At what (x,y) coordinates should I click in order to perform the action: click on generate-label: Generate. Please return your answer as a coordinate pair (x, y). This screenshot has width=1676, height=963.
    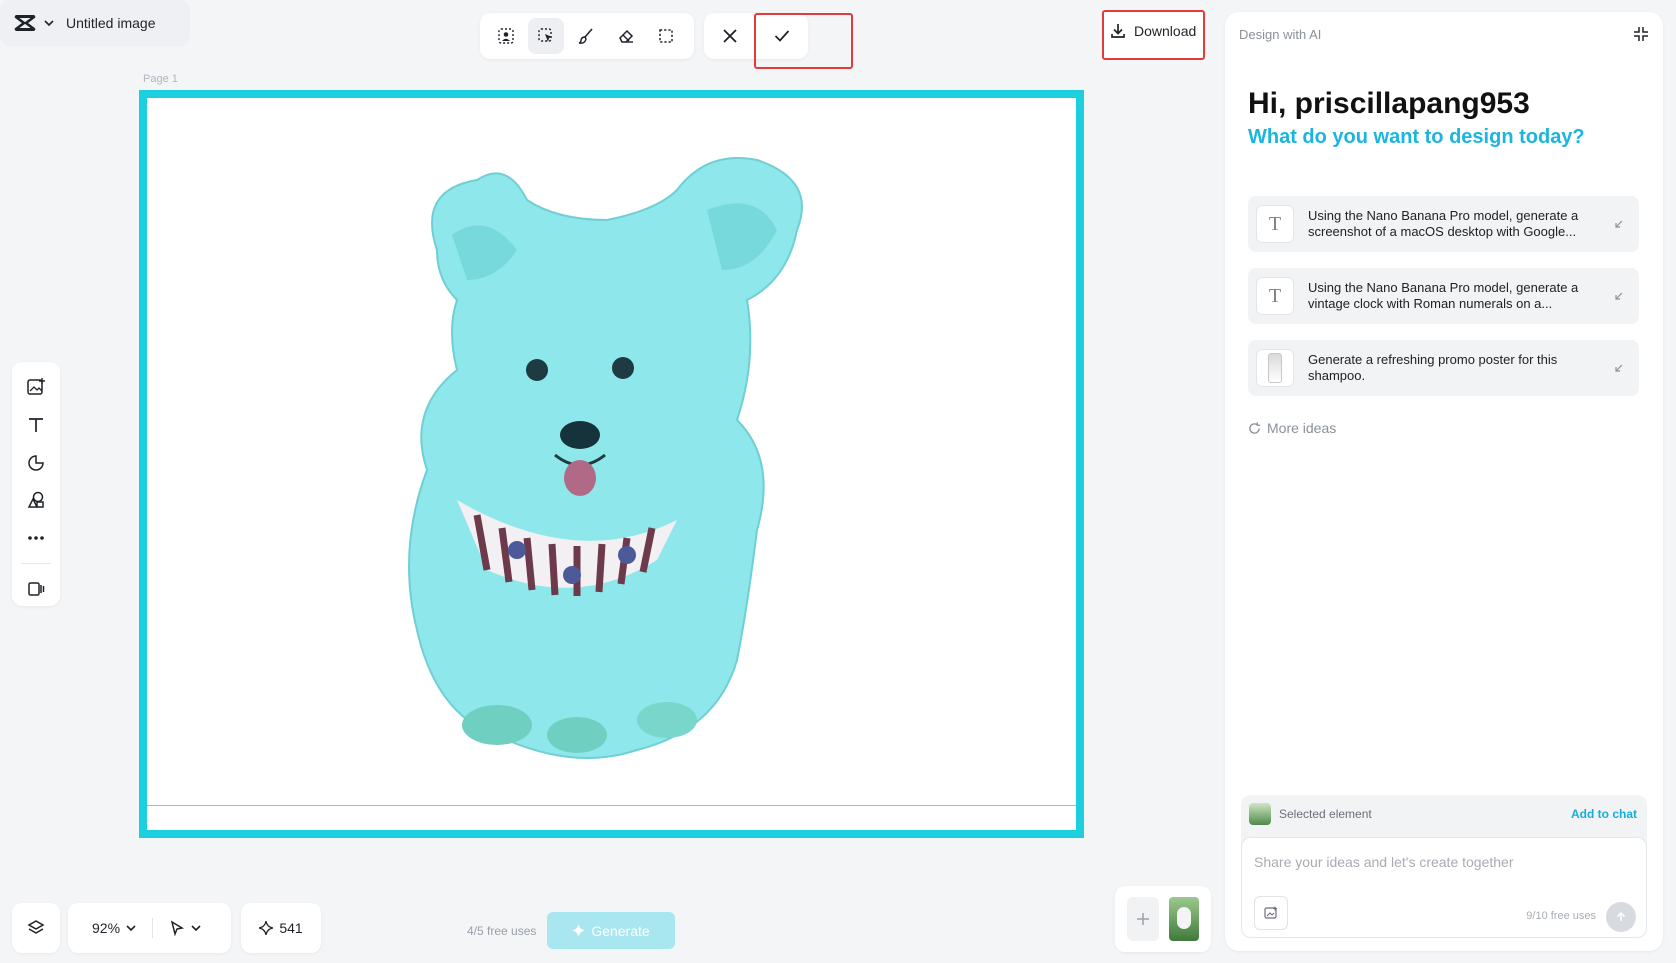
    Looking at the image, I should click on (620, 930).